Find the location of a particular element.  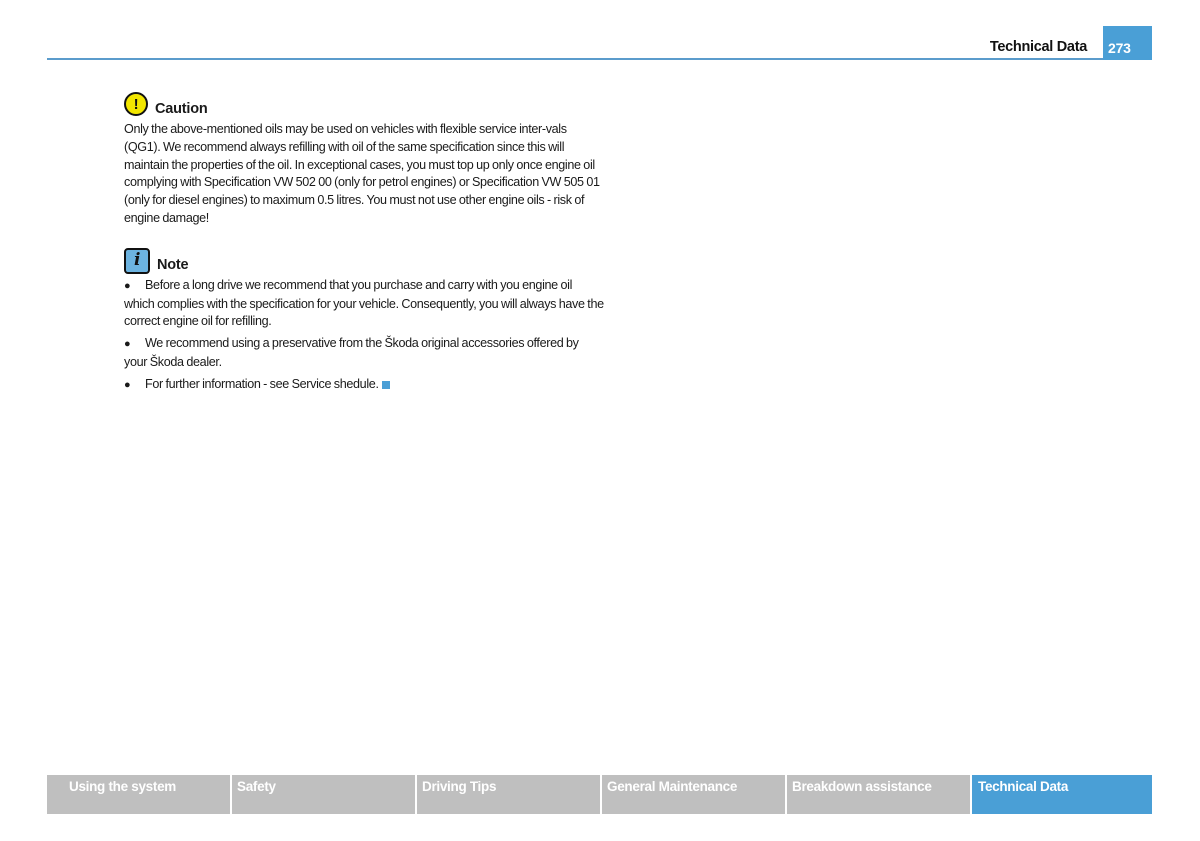

caution-title: Caution is located at coordinates (181, 109).